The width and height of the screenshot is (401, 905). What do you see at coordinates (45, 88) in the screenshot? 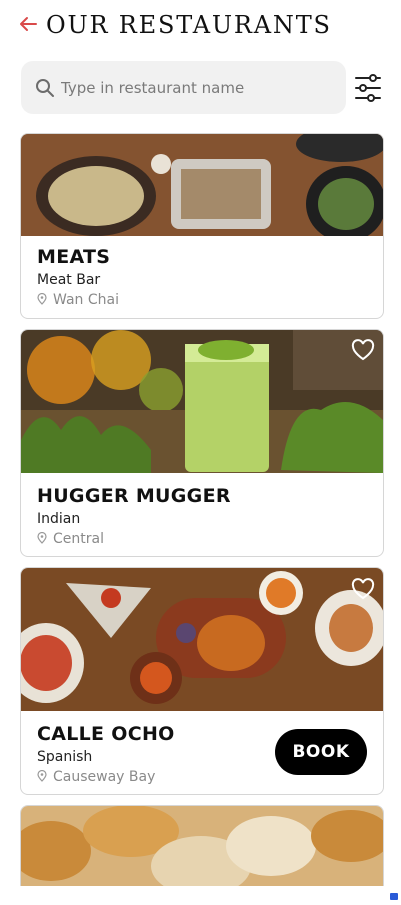
I see `search-icon` at bounding box center [45, 88].